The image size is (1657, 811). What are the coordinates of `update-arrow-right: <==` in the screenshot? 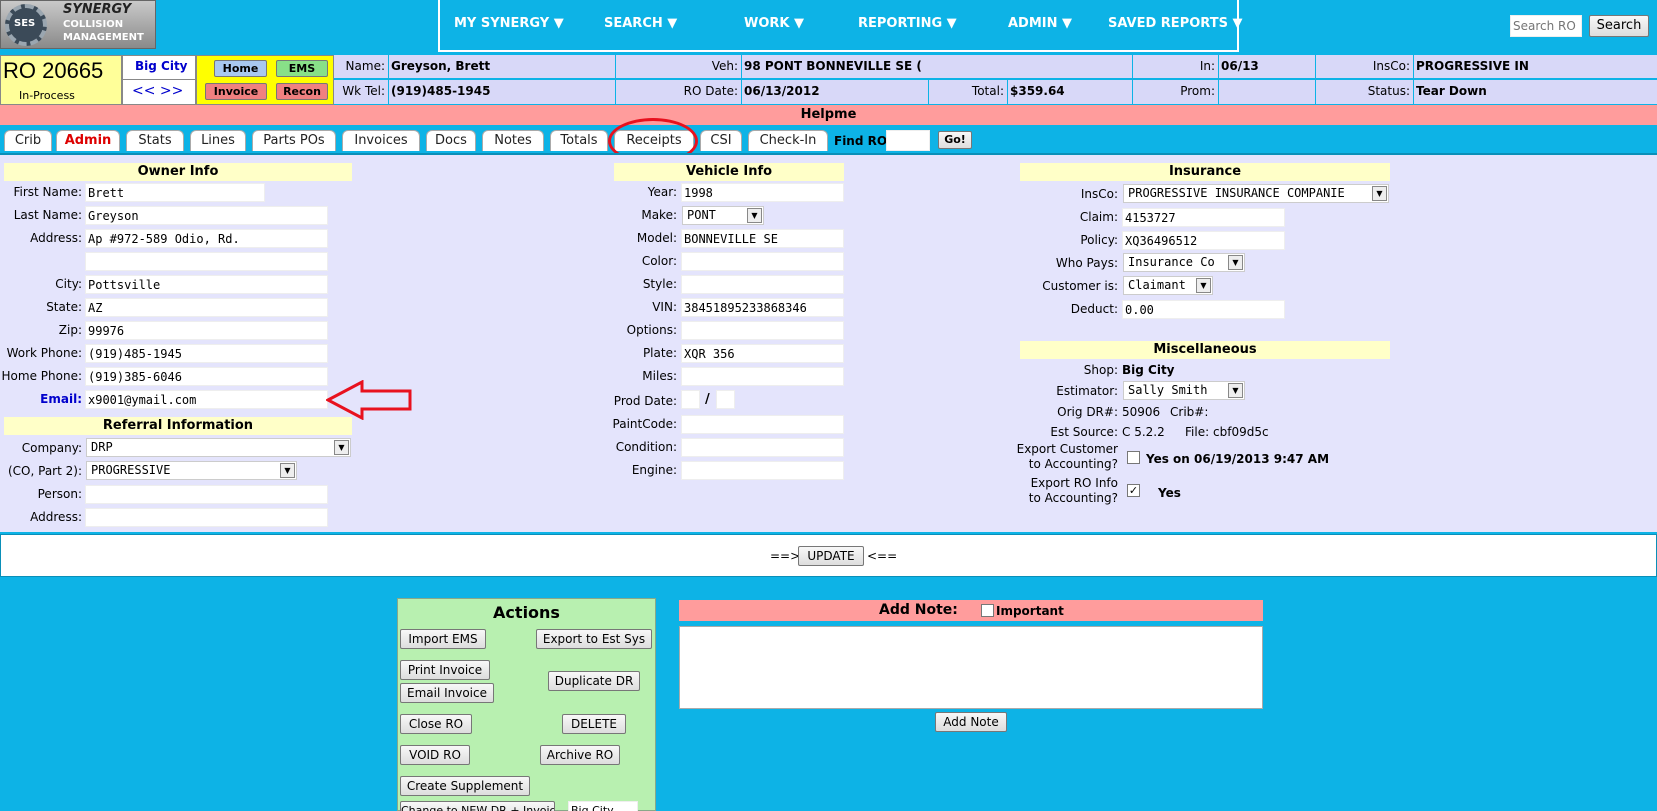 It's located at (882, 556).